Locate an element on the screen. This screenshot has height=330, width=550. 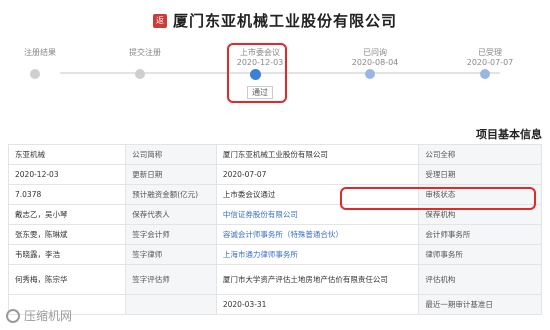
timeline-step: 注册结果 is located at coordinates (42, 63).